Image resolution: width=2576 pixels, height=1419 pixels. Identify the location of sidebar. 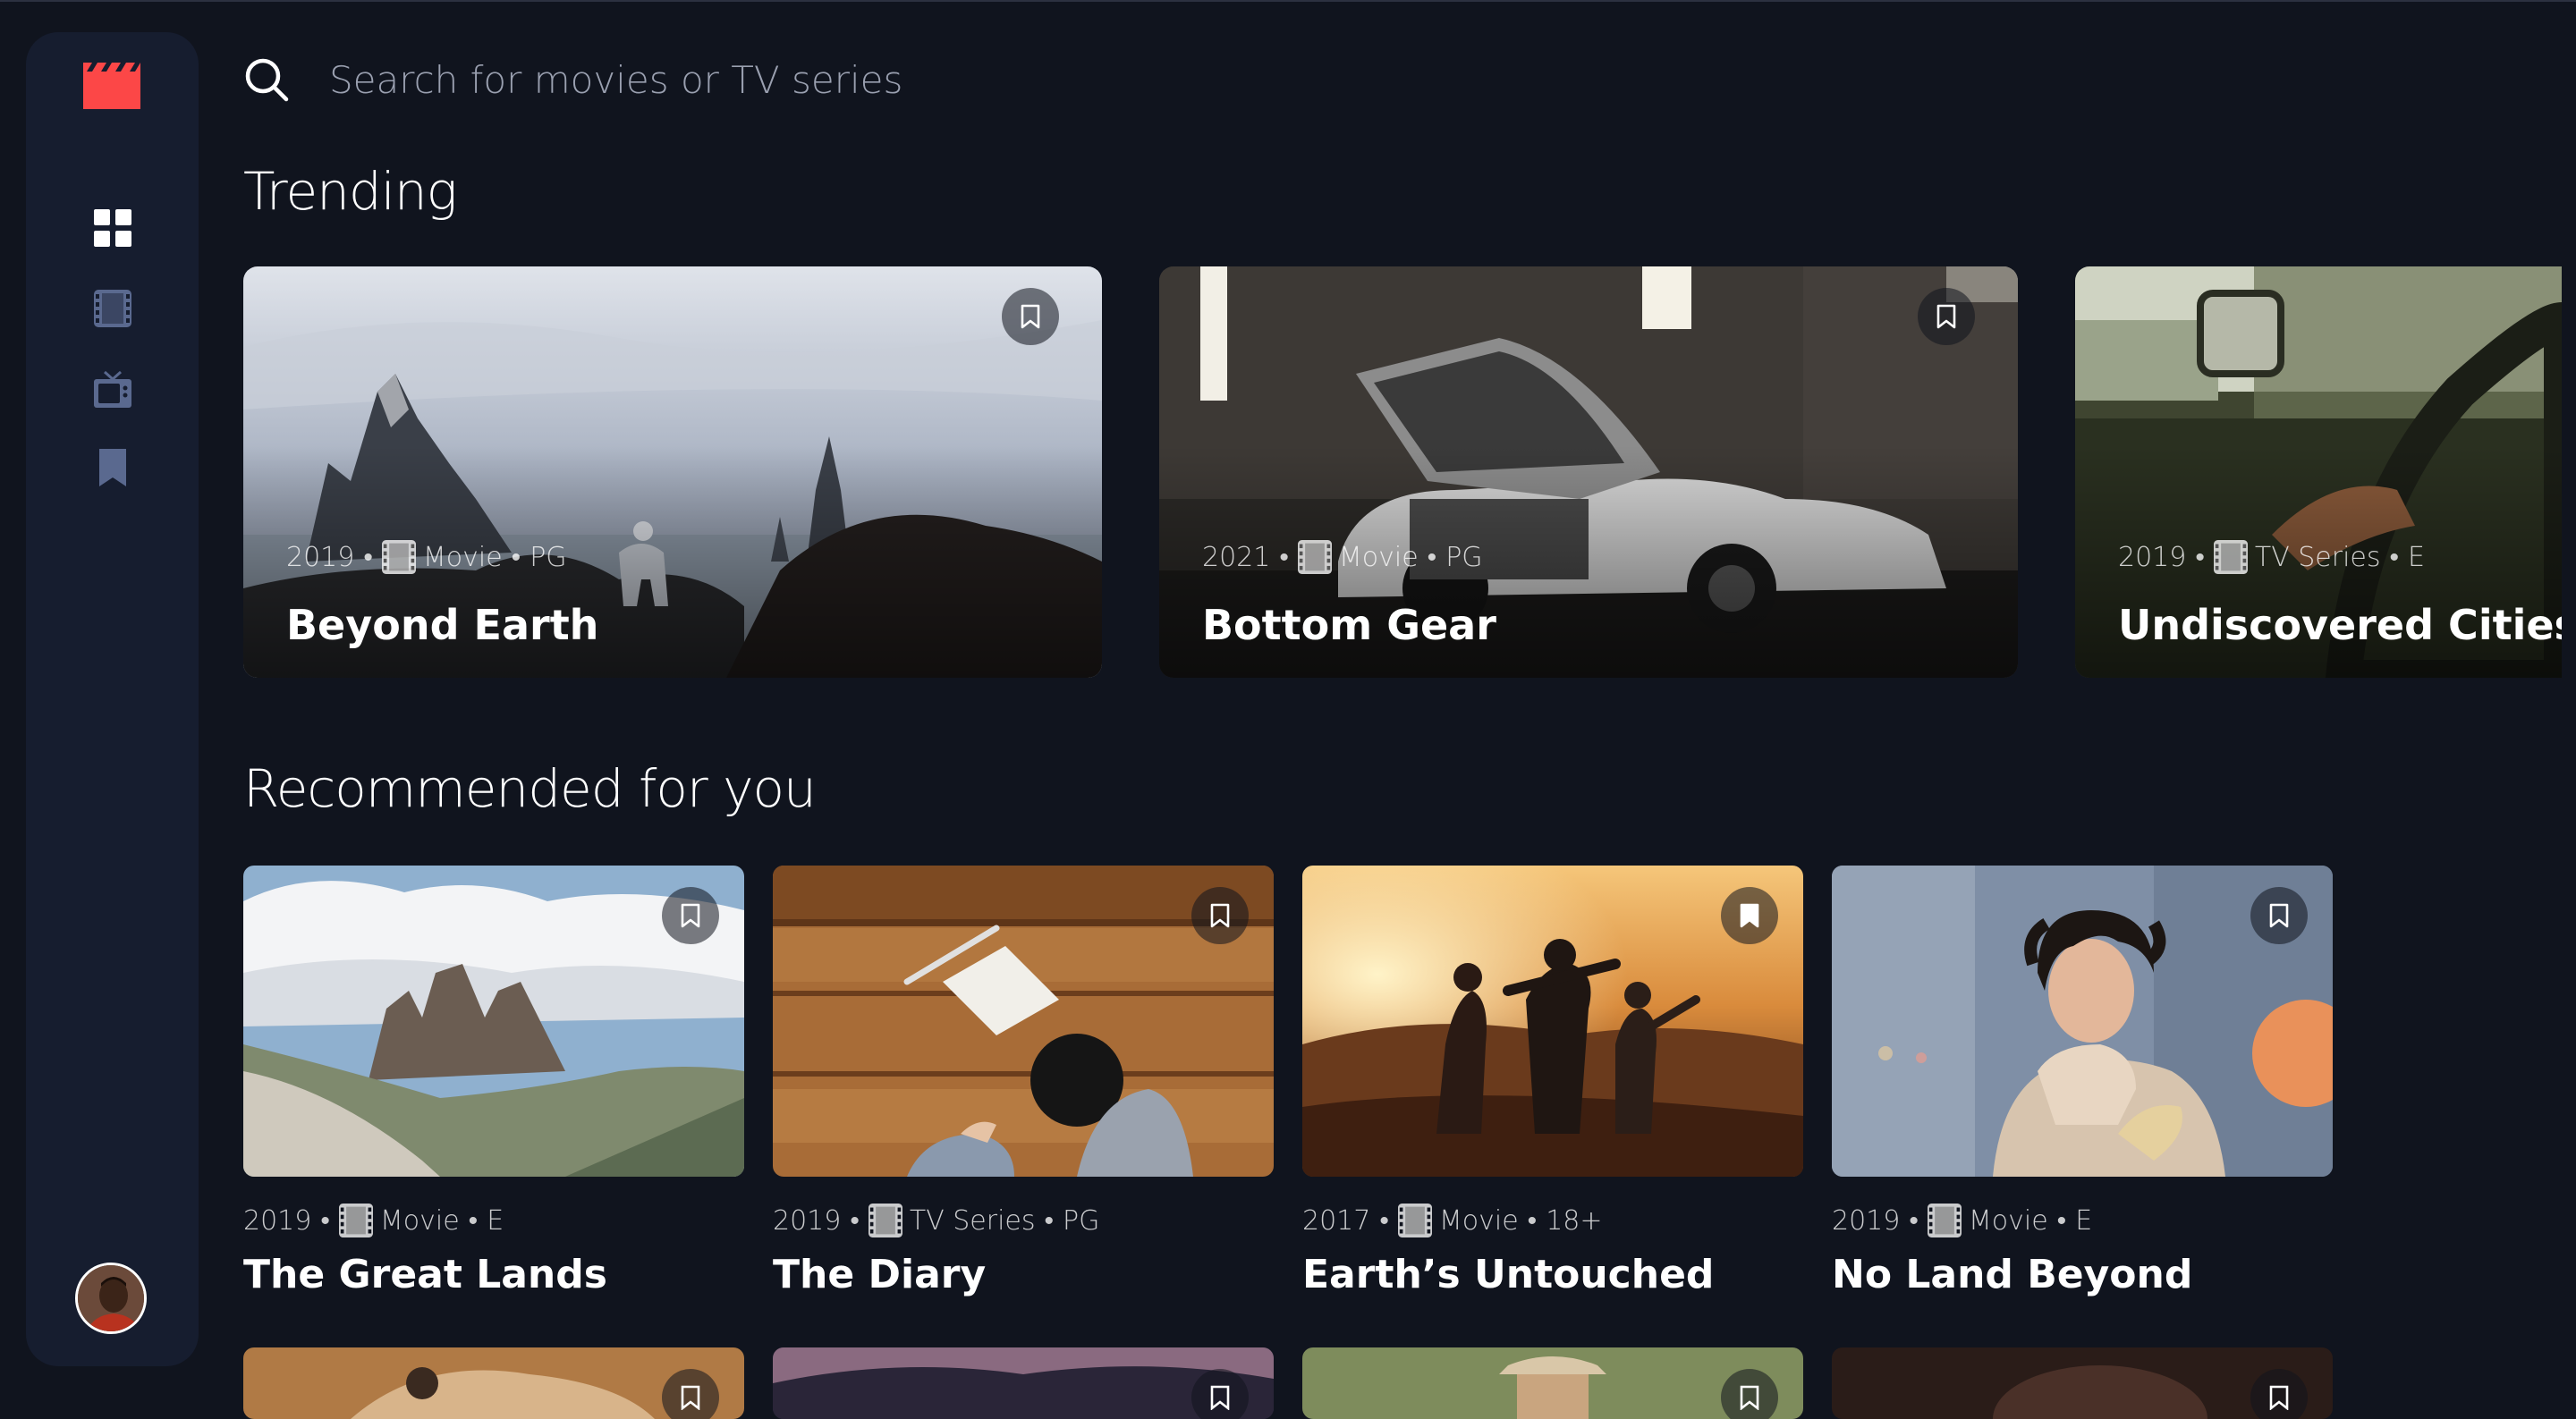
(112, 699).